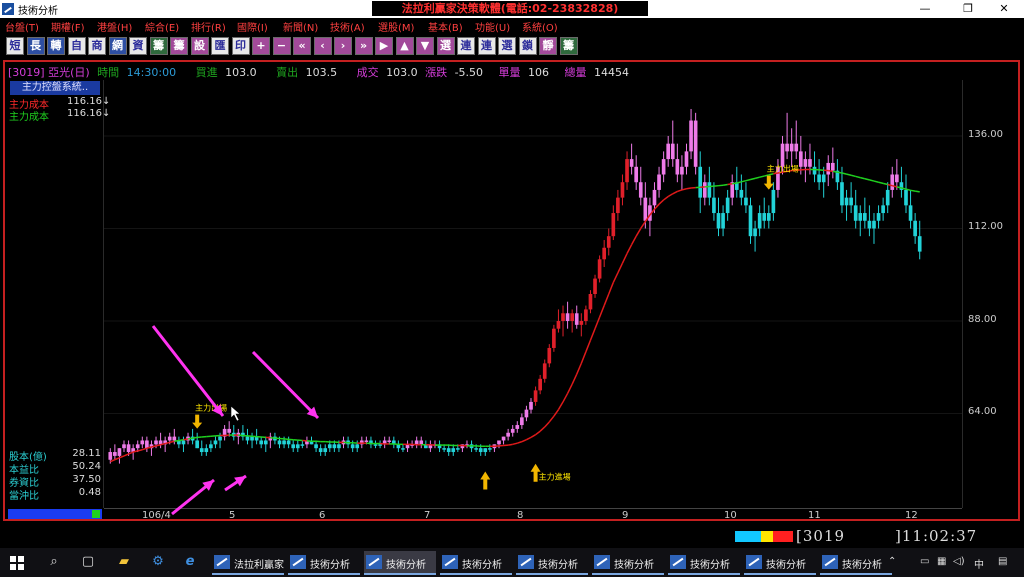 The width and height of the screenshot is (1024, 577). What do you see at coordinates (285, 385) in the screenshot?
I see `callout-arrow` at bounding box center [285, 385].